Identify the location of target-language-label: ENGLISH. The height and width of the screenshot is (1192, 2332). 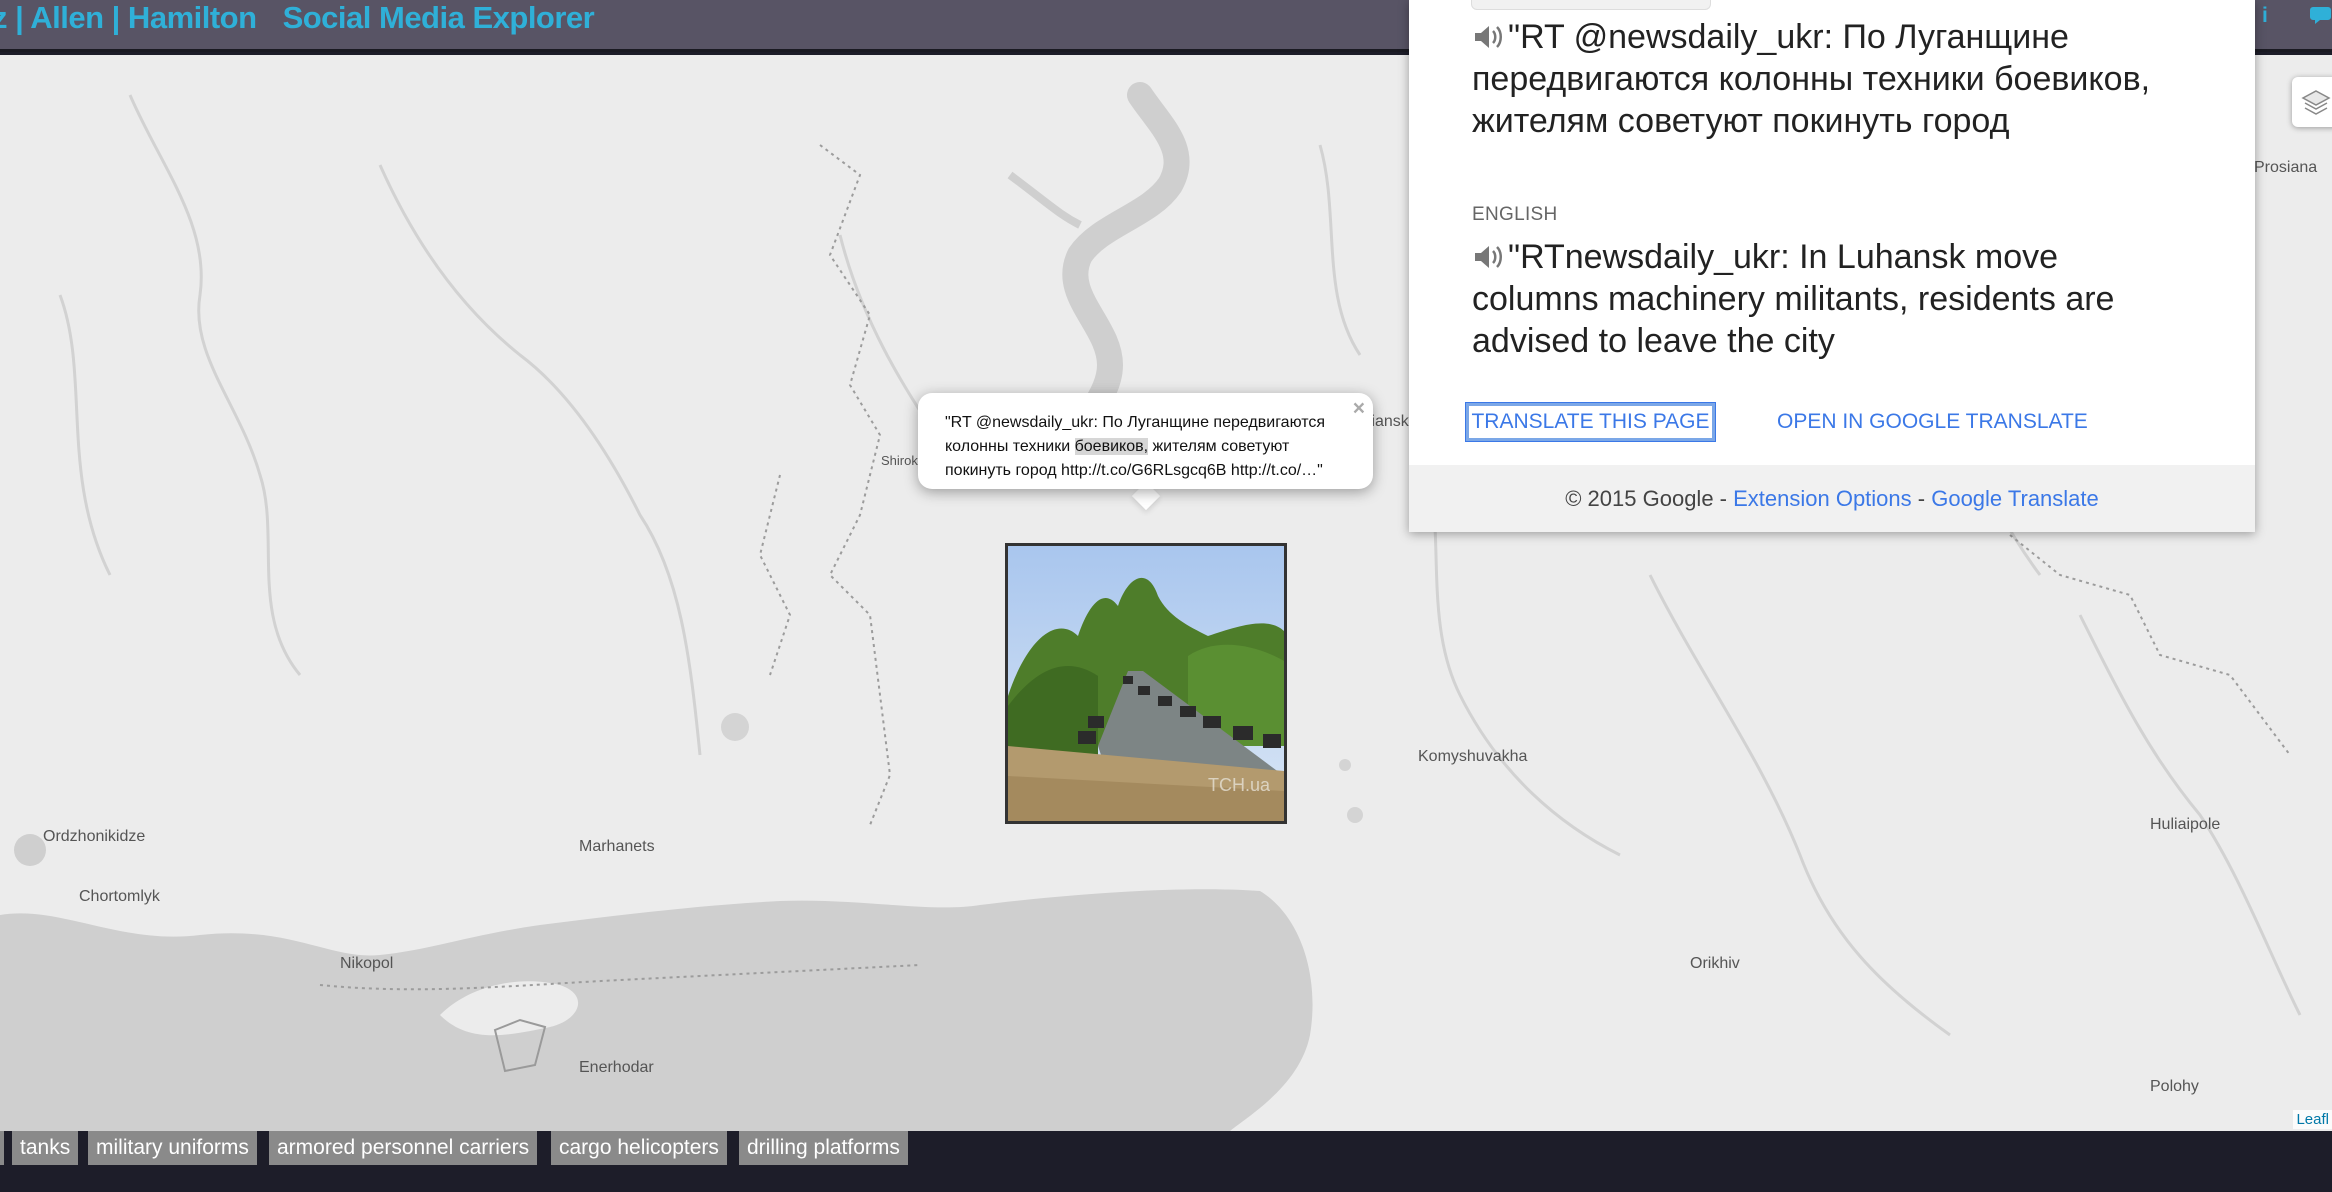
(1515, 214).